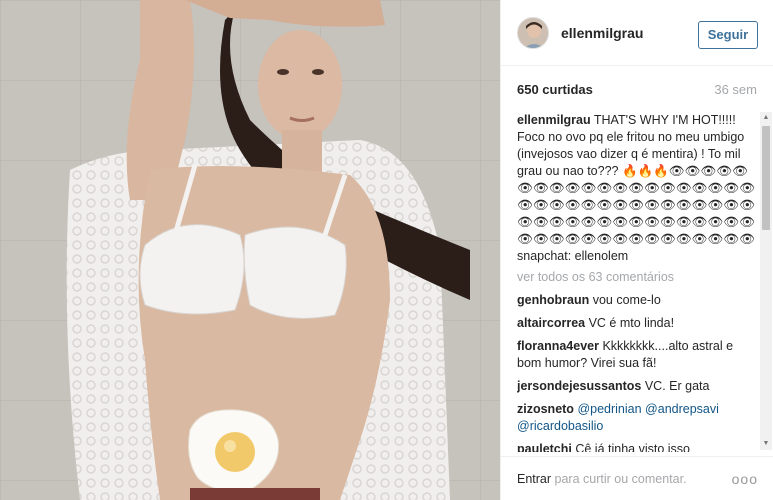 The image size is (773, 500). I want to click on post-time: 36 sem, so click(735, 89).